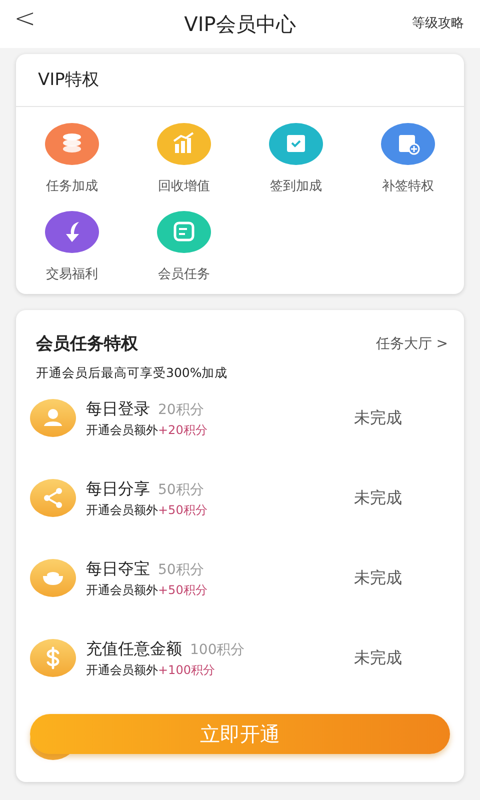 The width and height of the screenshot is (480, 800). Describe the element at coordinates (184, 159) in the screenshot. I see `privilege-item: 回收增值` at that location.